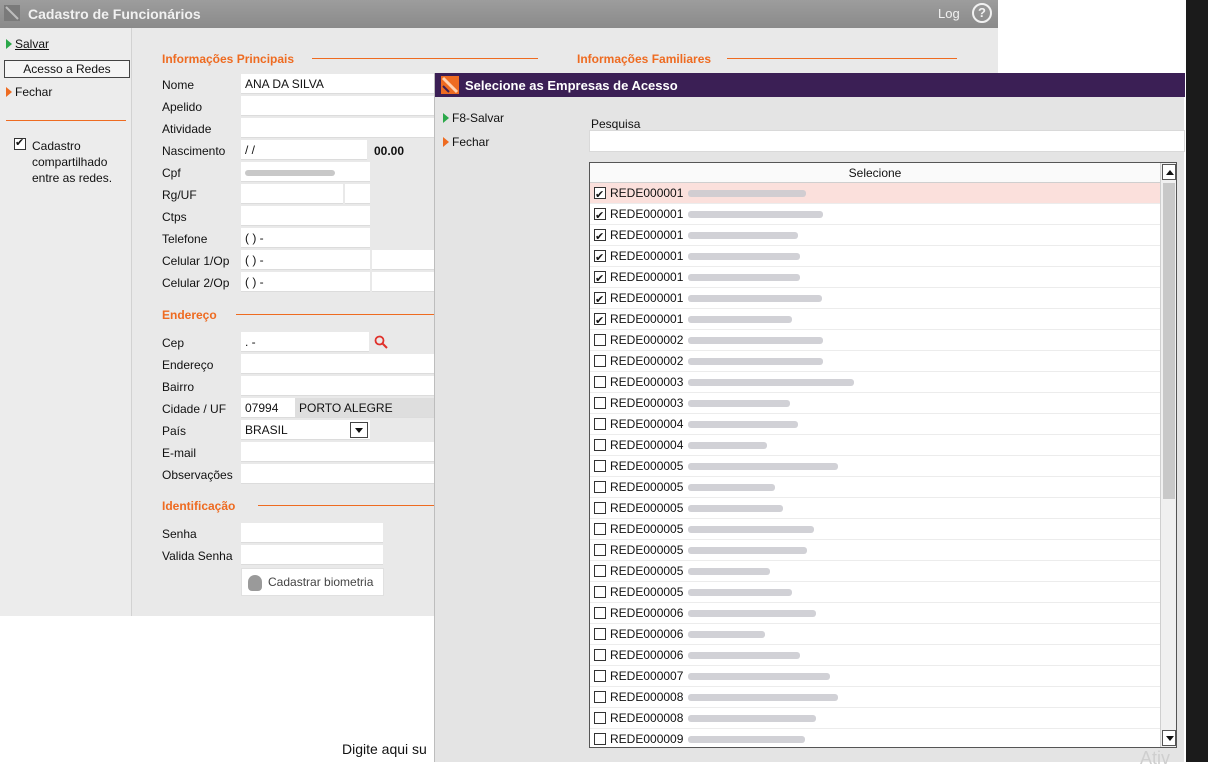 The height and width of the screenshot is (769, 1208). I want to click on district-field, so click(337, 386).